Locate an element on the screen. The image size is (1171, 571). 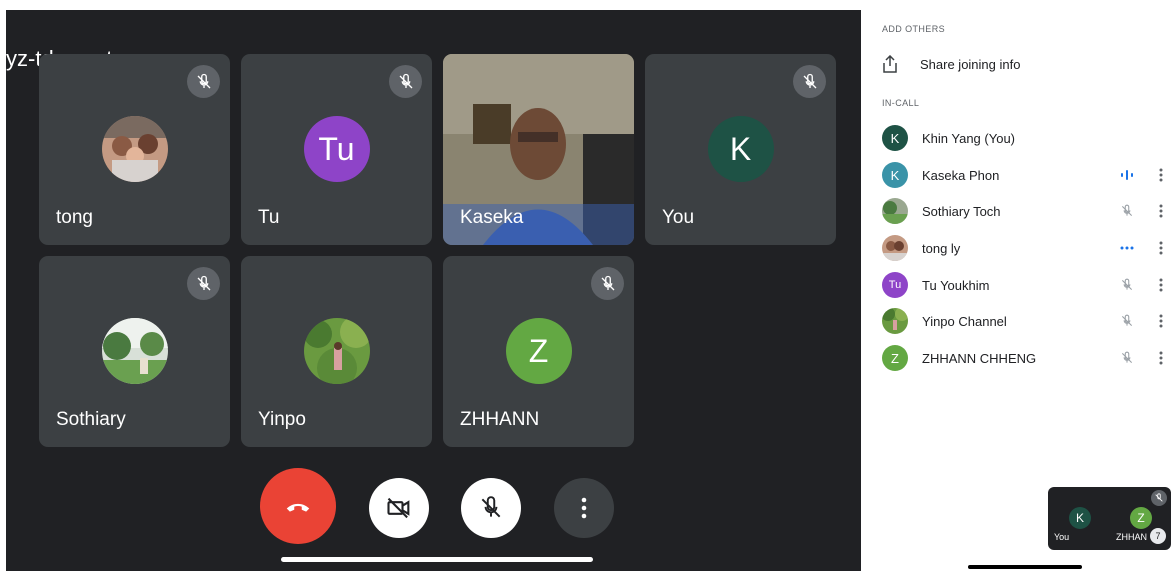
speaking-indicator-icon is located at coordinates (1127, 175).